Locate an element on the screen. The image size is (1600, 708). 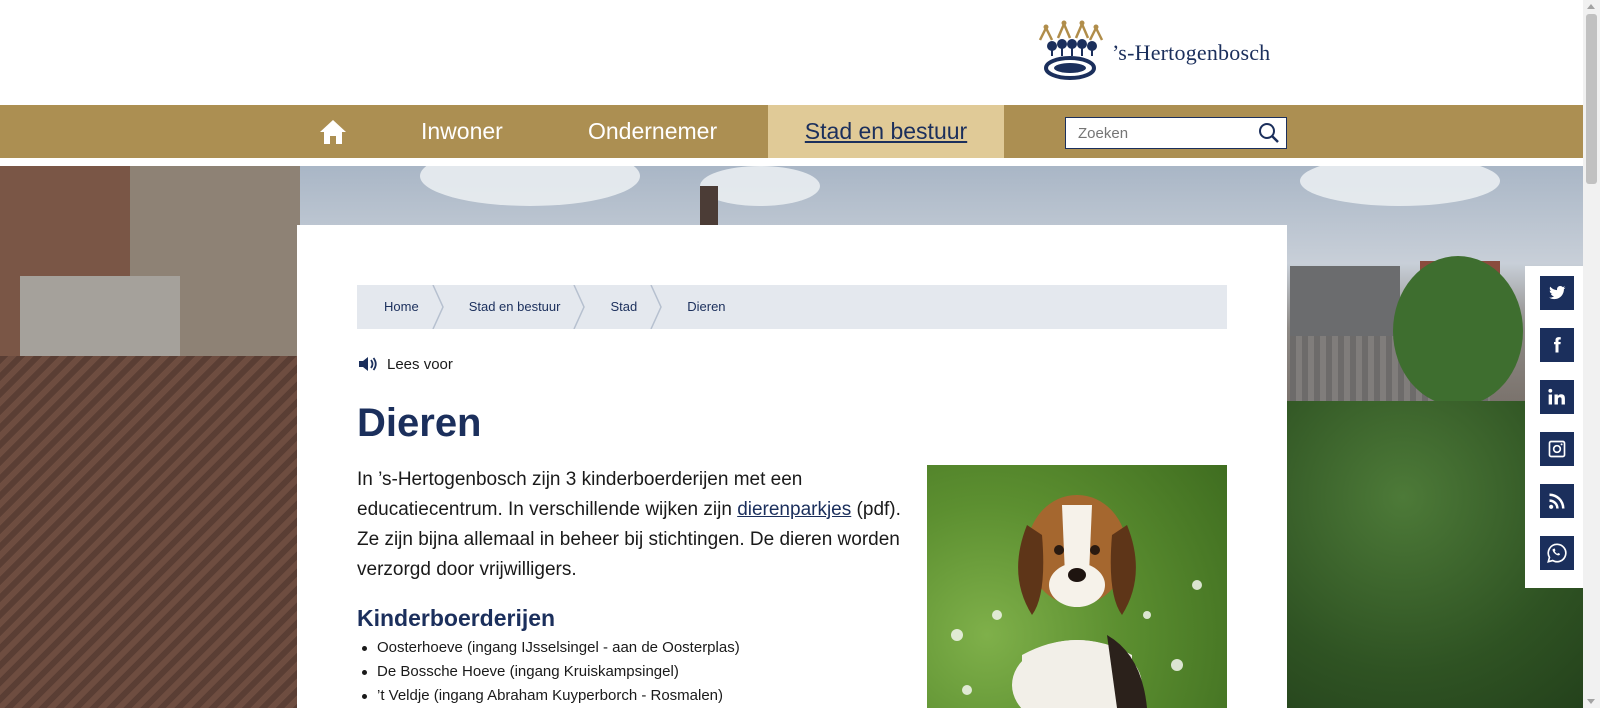
page-title: Dieren is located at coordinates (419, 423).